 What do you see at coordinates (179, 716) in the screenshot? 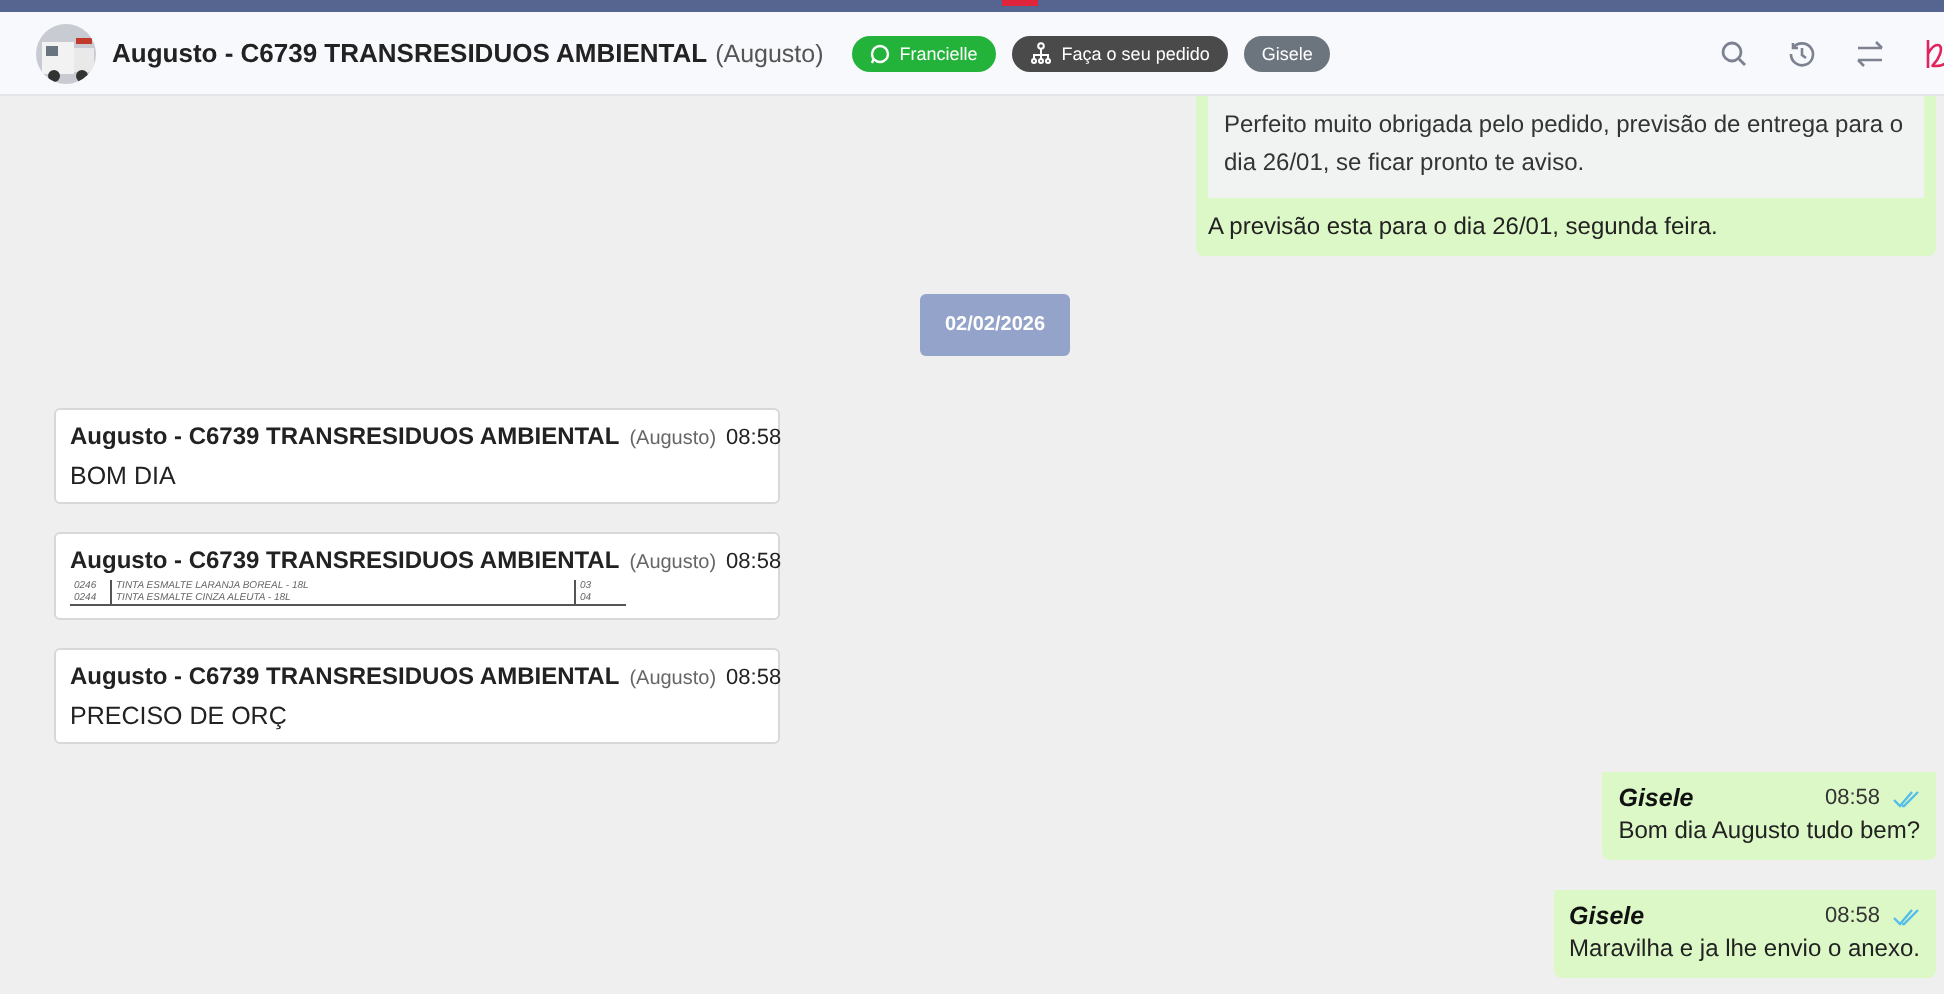
I see `message-text: PRECISO DE ORÇ` at bounding box center [179, 716].